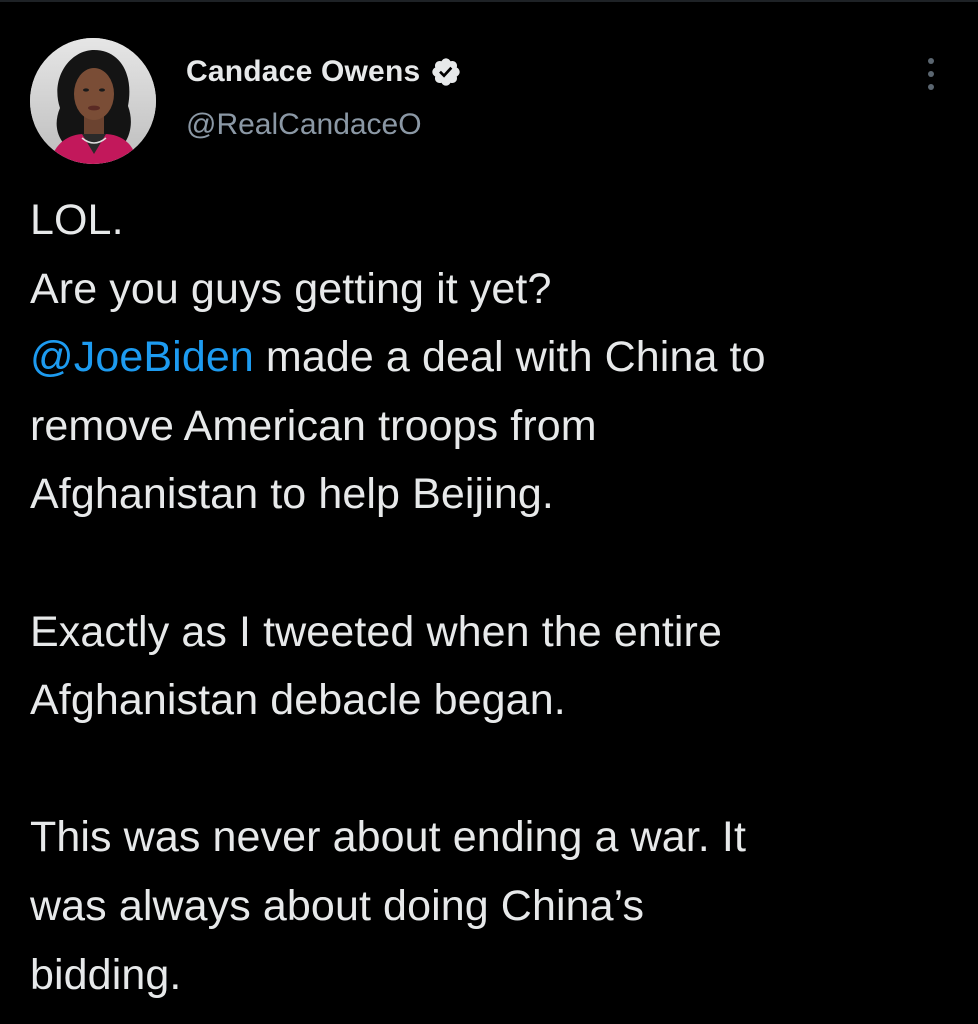  Describe the element at coordinates (304, 125) in the screenshot. I see `author-handle: @RealCandaceO` at that location.